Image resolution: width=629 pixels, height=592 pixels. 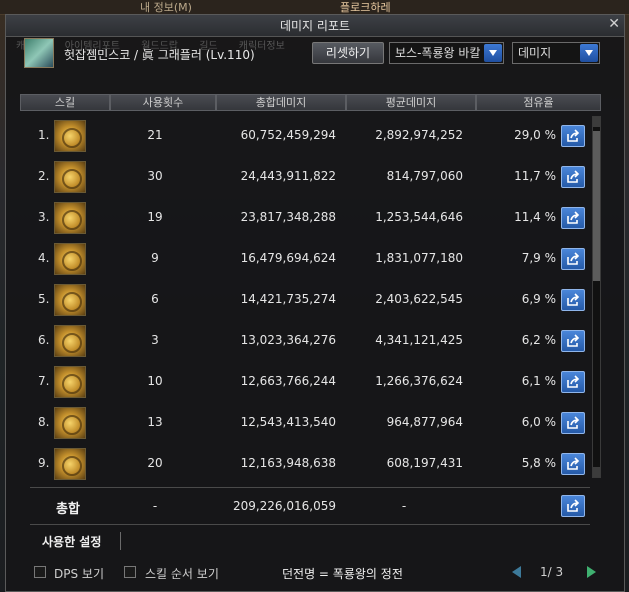 What do you see at coordinates (596, 297) in the screenshot?
I see `table-scrollbar` at bounding box center [596, 297].